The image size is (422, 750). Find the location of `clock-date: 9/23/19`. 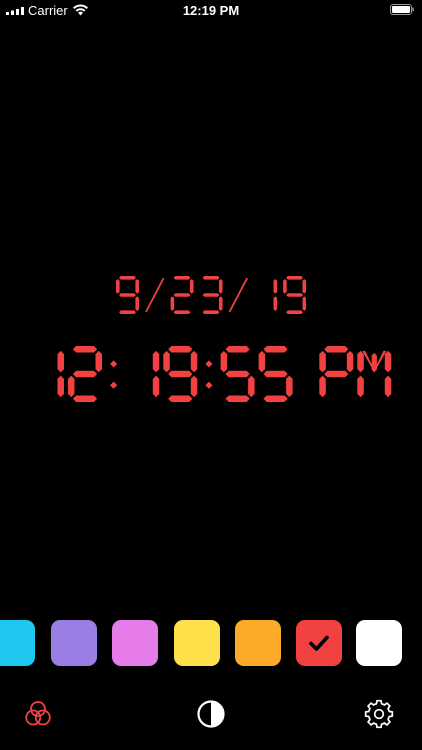

clock-date: 9/23/19 is located at coordinates (211, 300).